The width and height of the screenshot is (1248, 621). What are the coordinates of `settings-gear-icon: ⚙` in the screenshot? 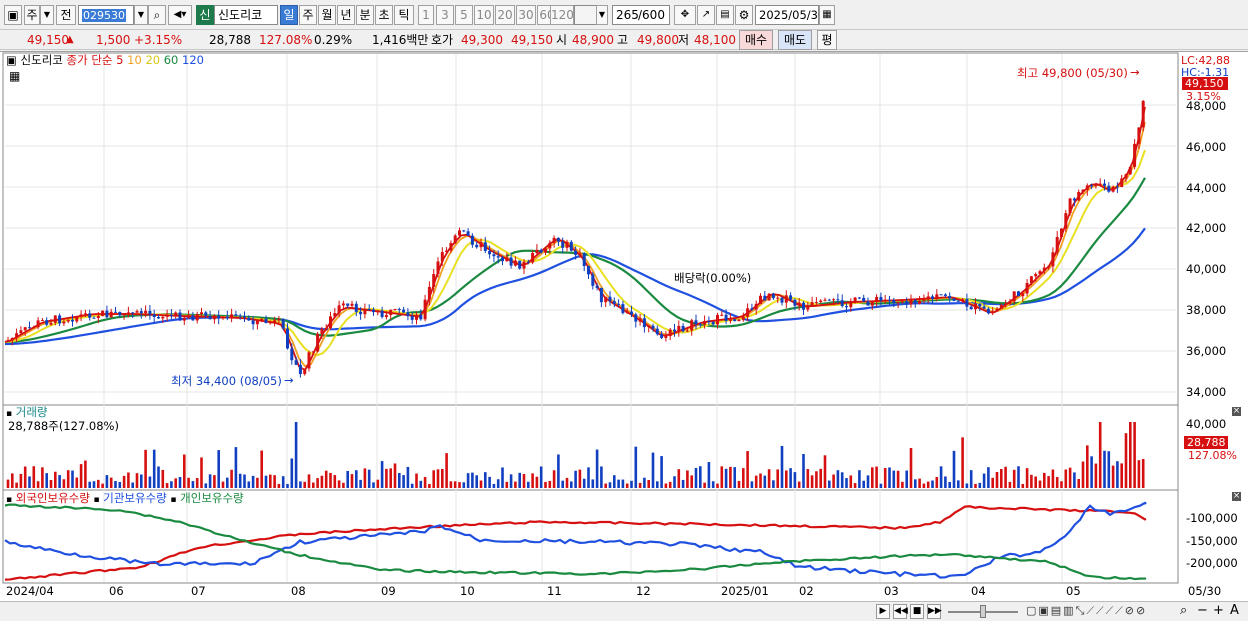 It's located at (744, 15).